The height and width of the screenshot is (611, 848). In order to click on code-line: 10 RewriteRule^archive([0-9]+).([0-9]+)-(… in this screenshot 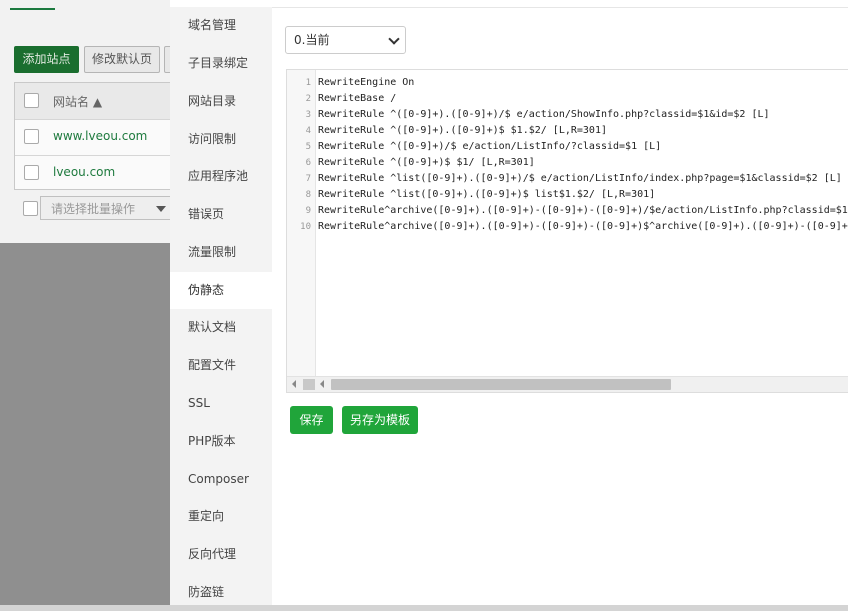, I will do `click(567, 227)`.